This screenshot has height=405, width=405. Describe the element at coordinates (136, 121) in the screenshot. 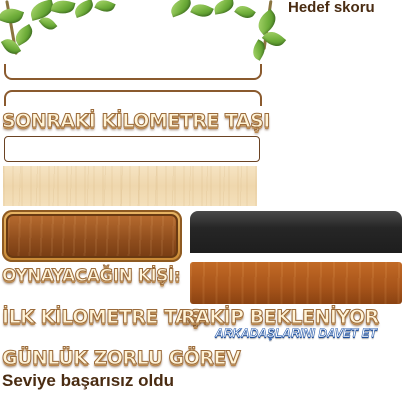

I see `next-milestone-title: SONRAKİ KİLOMETRE TAŞI` at that location.